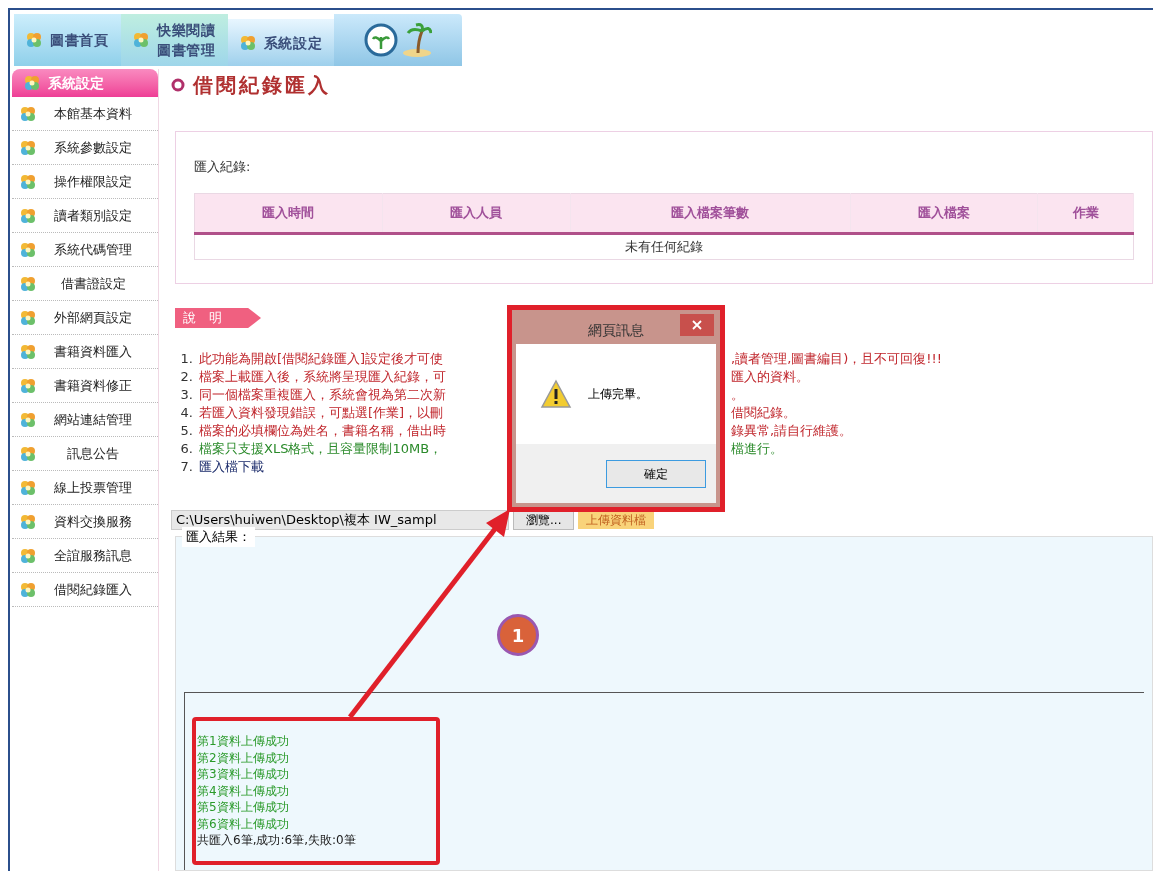 This screenshot has width=1153, height=871. What do you see at coordinates (85, 386) in the screenshot?
I see `sidebar-item: 書籍資料修正` at bounding box center [85, 386].